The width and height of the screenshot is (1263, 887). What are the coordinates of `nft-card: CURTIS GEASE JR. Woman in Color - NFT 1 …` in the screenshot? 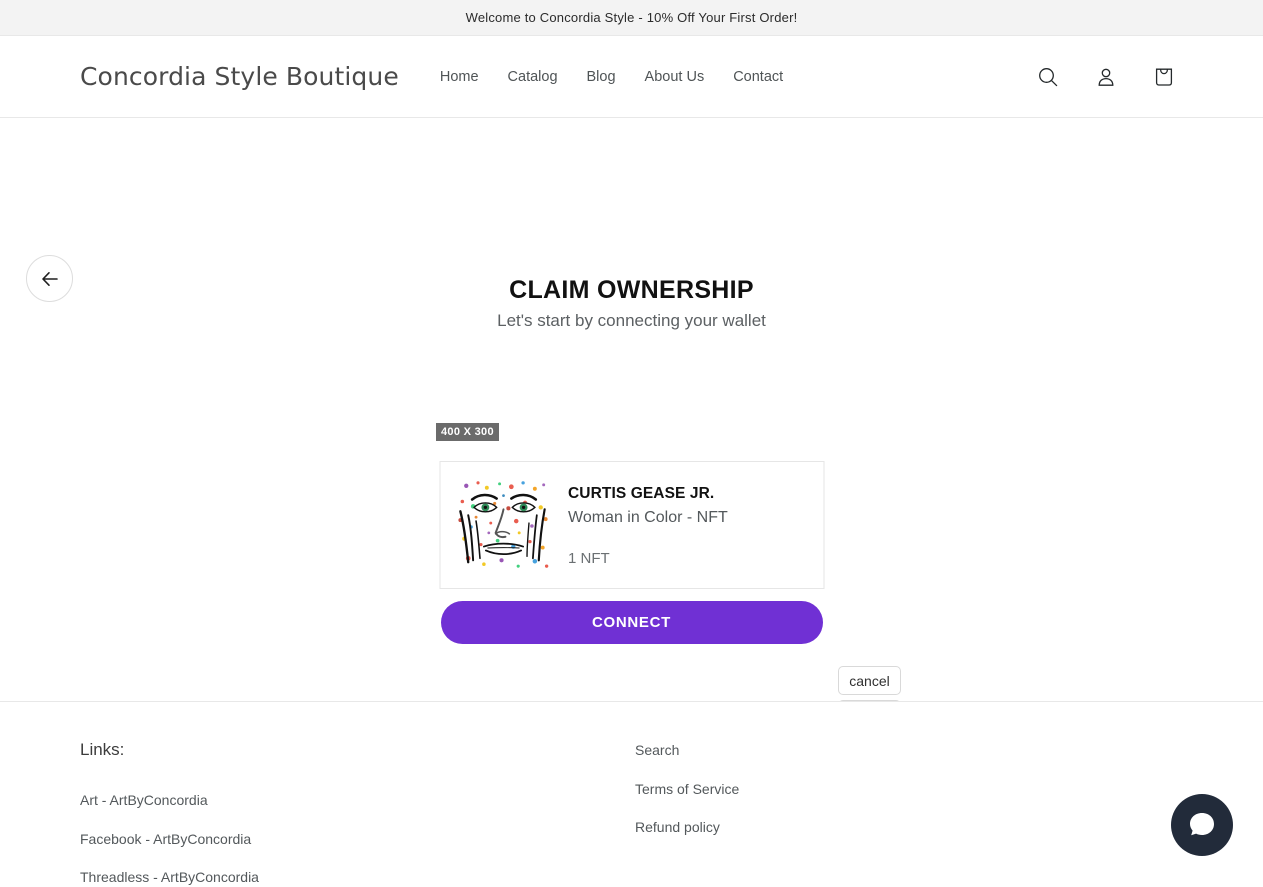 It's located at (631, 525).